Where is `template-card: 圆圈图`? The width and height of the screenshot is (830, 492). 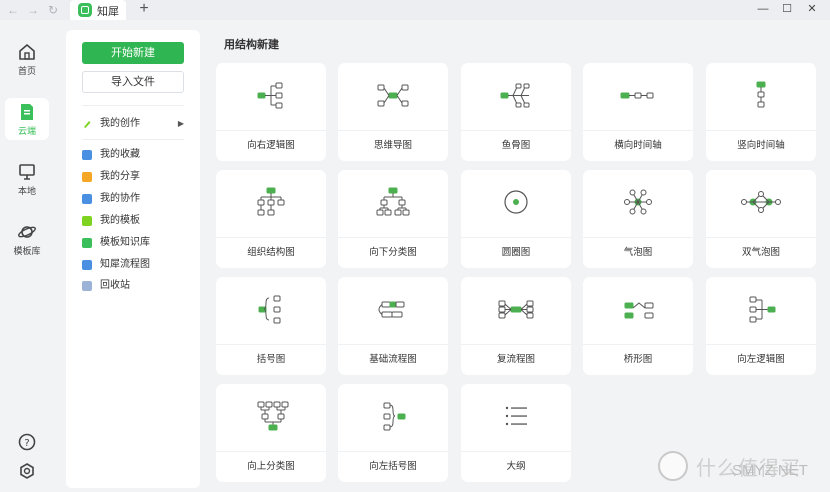 template-card: 圆圈图 is located at coordinates (516, 219).